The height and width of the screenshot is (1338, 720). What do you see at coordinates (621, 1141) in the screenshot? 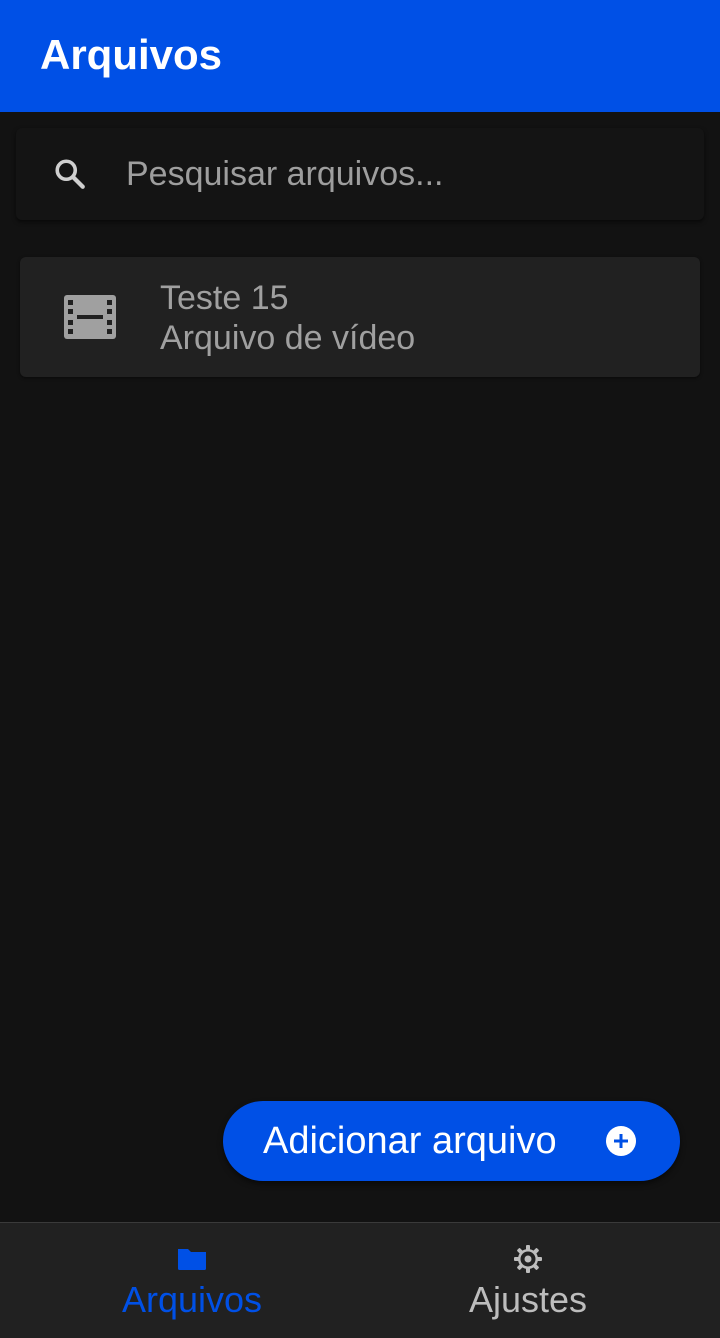
I see `add-circle-icon` at bounding box center [621, 1141].